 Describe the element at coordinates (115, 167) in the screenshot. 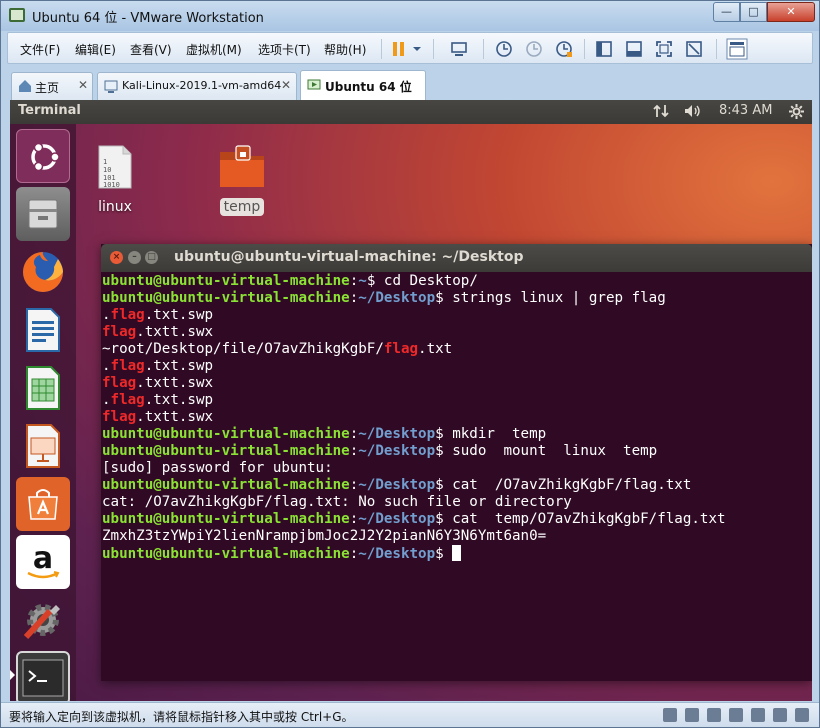

I see `text-file-icon: 1 10 101 1010` at that location.